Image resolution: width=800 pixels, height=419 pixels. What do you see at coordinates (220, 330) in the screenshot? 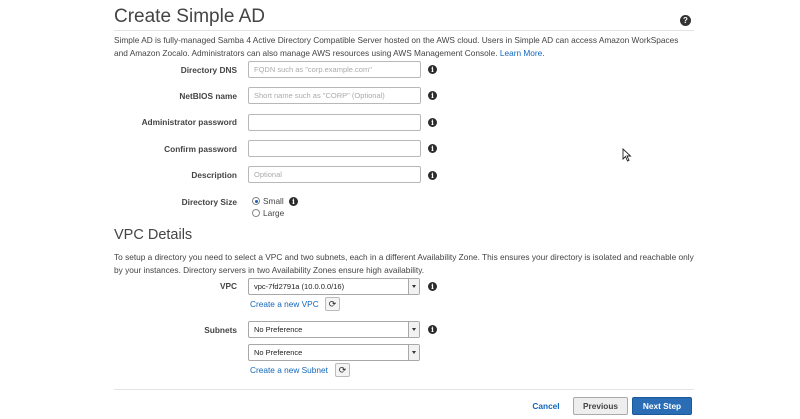
I see `subnets-label: Subnets` at bounding box center [220, 330].